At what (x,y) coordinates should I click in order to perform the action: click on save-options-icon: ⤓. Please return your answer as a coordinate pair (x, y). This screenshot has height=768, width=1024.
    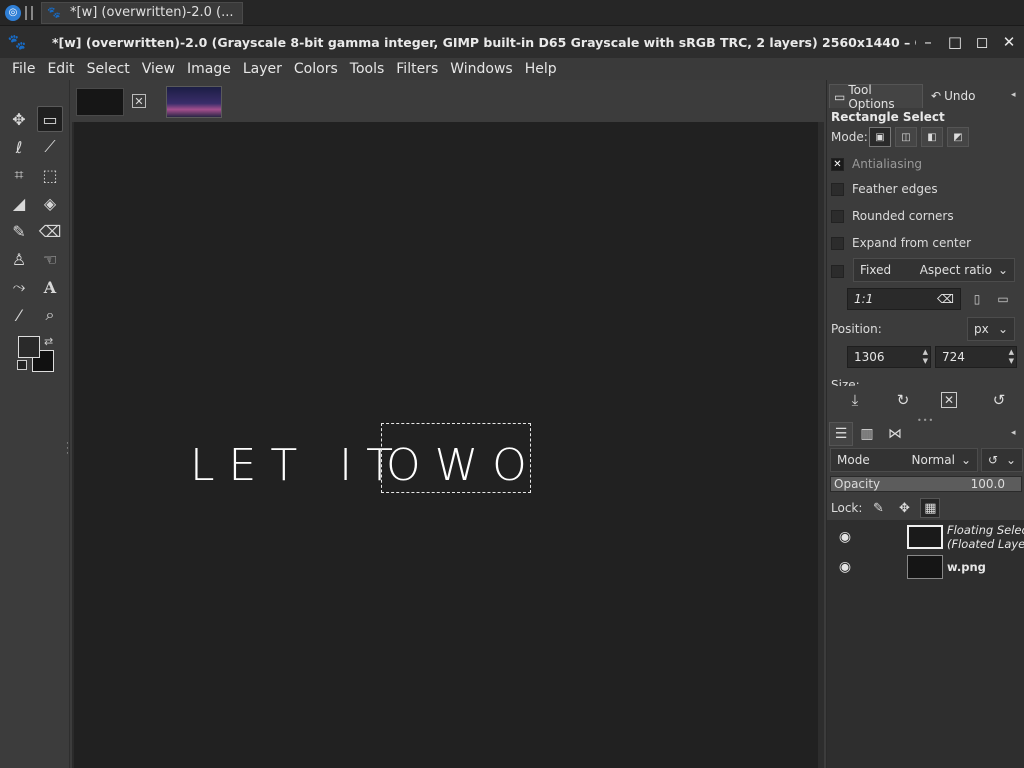
    Looking at the image, I should click on (855, 400).